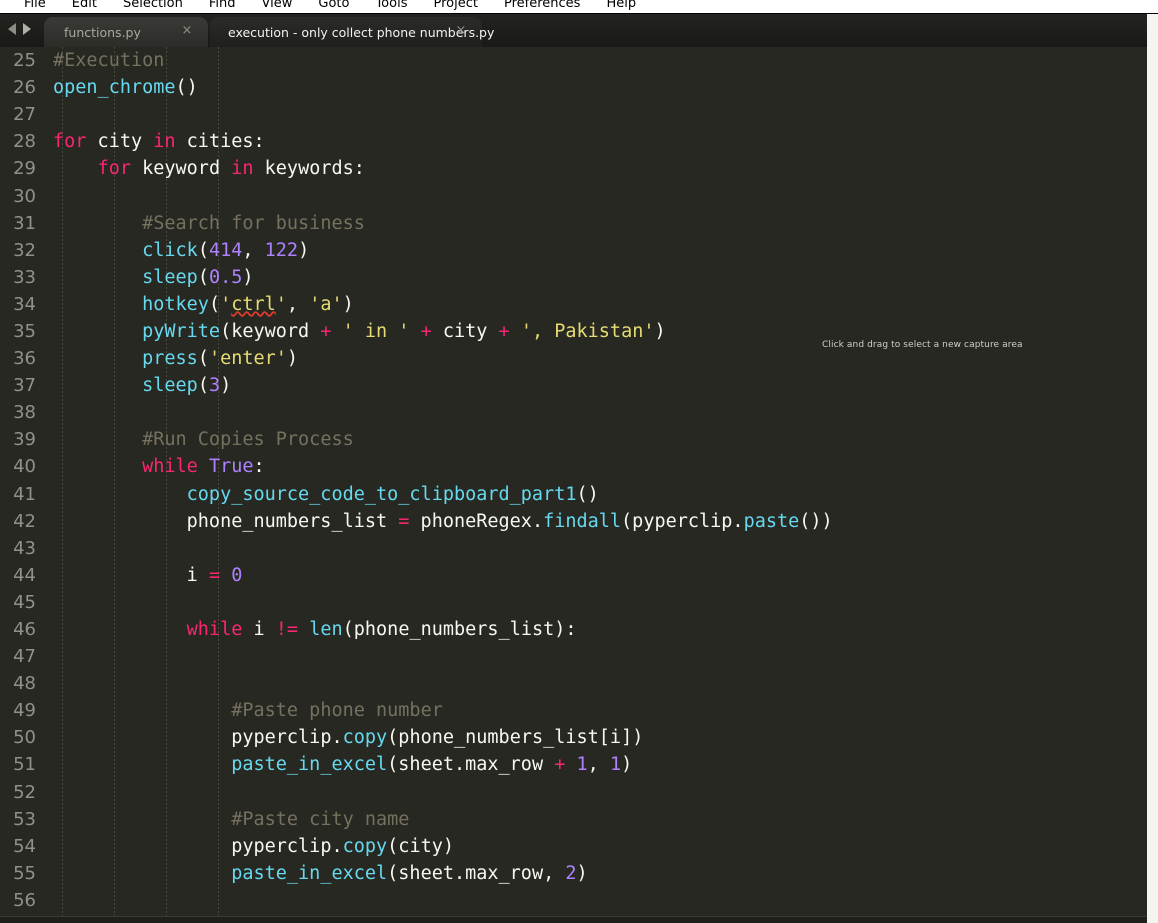 The height and width of the screenshot is (923, 1158). Describe the element at coordinates (248, 440) in the screenshot. I see `code-token: #Run Copies Process` at that location.